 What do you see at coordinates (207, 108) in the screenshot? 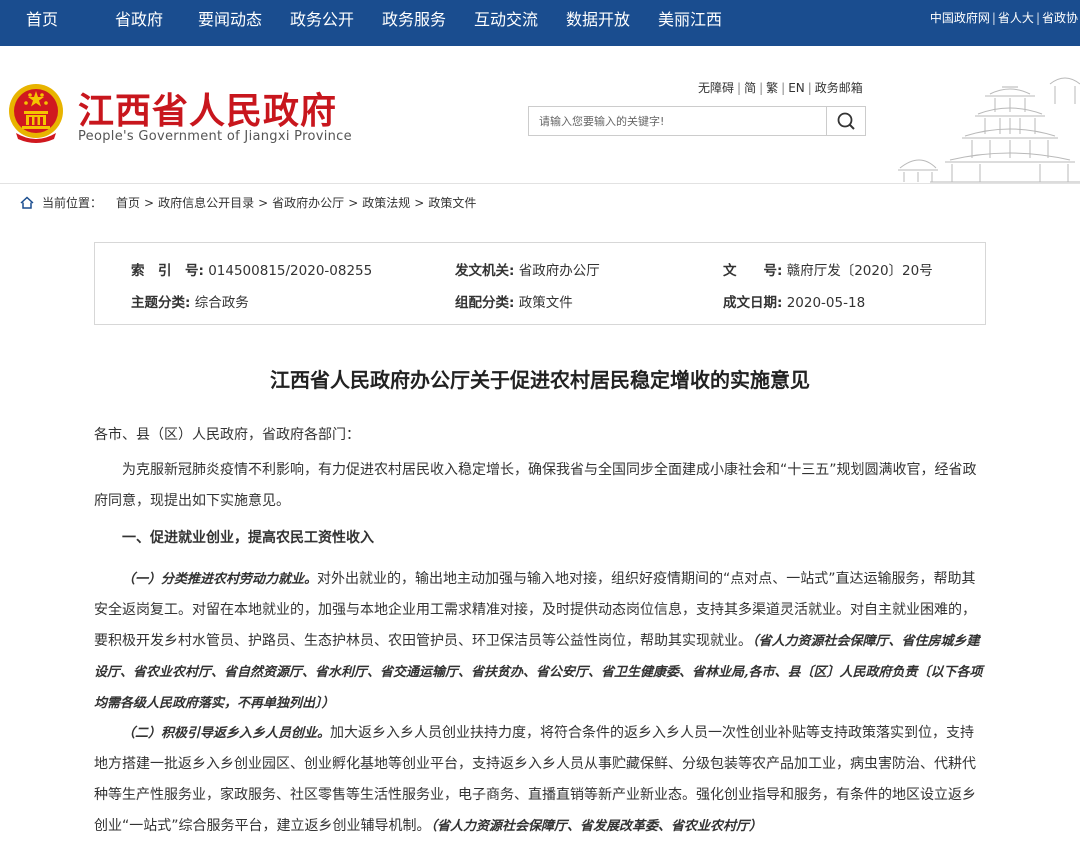
I see `site-title: 江西省人民政府` at bounding box center [207, 108].